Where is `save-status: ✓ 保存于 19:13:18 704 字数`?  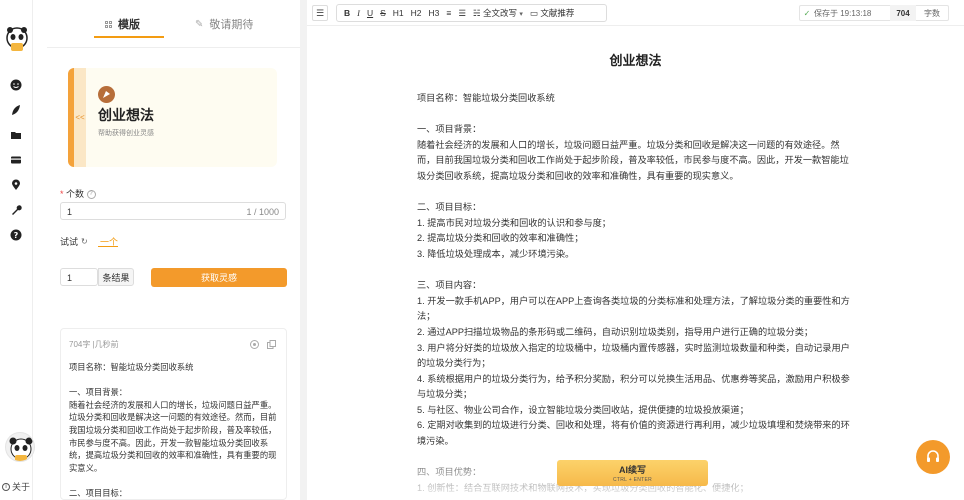
save-status: ✓ 保存于 19:13:18 704 字数 is located at coordinates (874, 13).